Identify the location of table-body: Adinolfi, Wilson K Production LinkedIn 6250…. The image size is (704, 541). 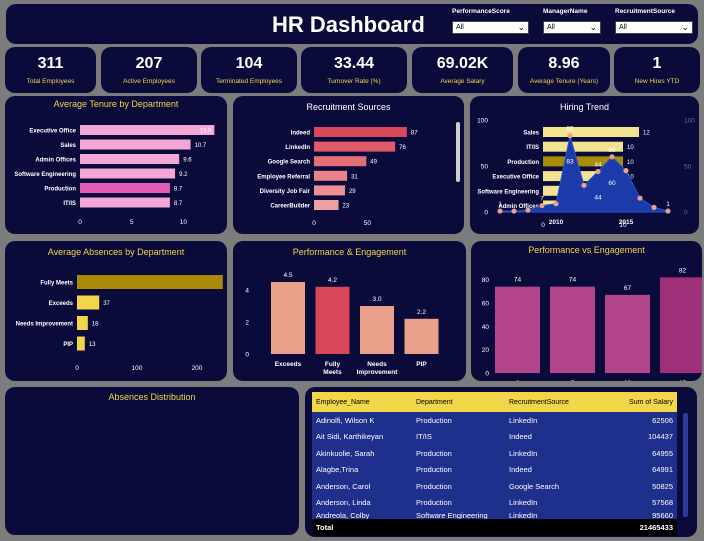
(494, 465).